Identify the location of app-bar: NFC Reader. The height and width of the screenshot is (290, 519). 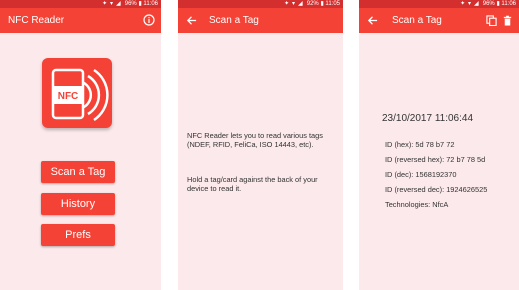
(80, 20).